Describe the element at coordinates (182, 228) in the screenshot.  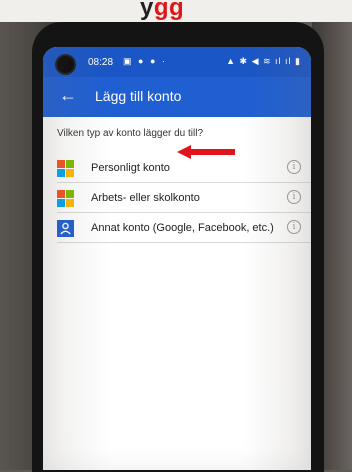
I see `option-label: Annat konto (Google, Facebook, etc.)` at that location.